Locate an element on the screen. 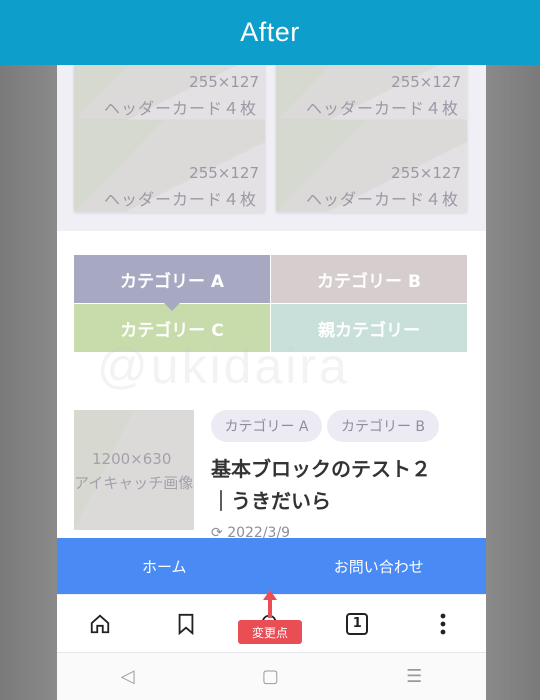 Image resolution: width=540 pixels, height=700 pixels. post-title: 基本ブロックのテスト２｜うきだいら is located at coordinates (326, 485).